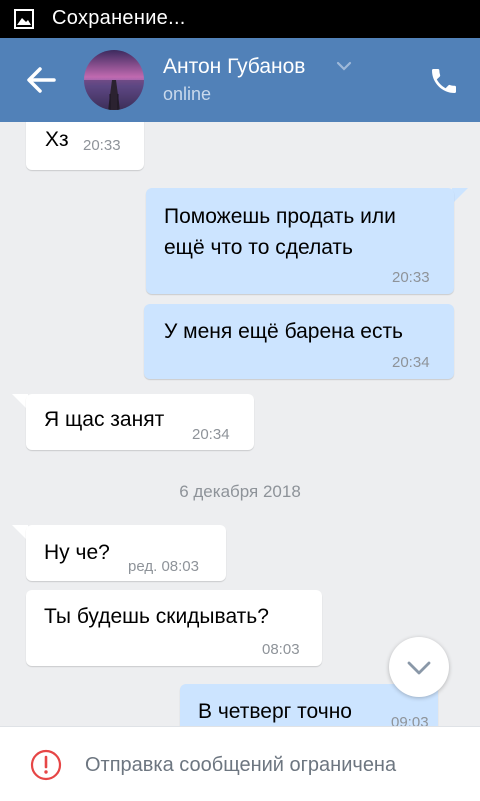  Describe the element at coordinates (163, 566) in the screenshot. I see `message-time: ред. 08:03` at that location.